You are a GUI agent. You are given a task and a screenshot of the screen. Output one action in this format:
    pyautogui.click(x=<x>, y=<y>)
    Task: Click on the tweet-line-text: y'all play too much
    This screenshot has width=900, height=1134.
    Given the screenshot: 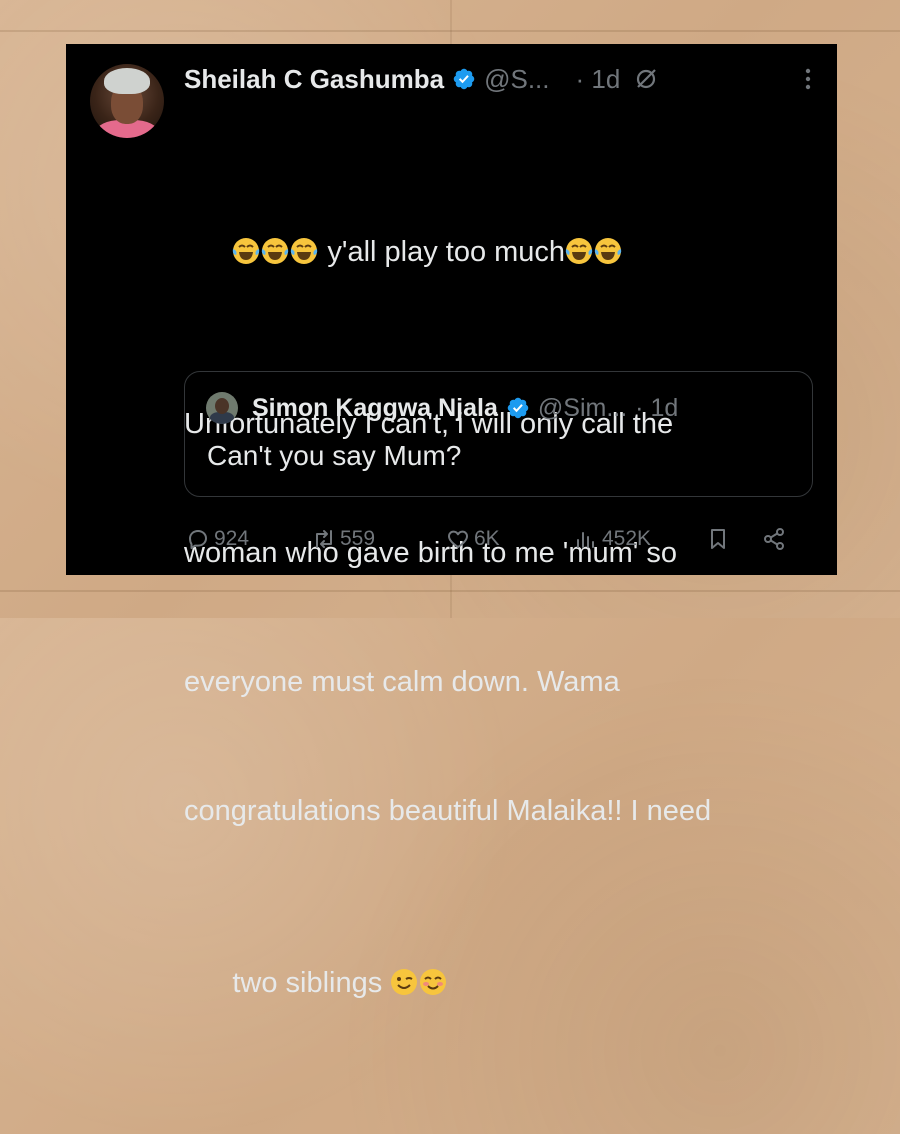 What is the action you would take?
    pyautogui.click(x=442, y=252)
    